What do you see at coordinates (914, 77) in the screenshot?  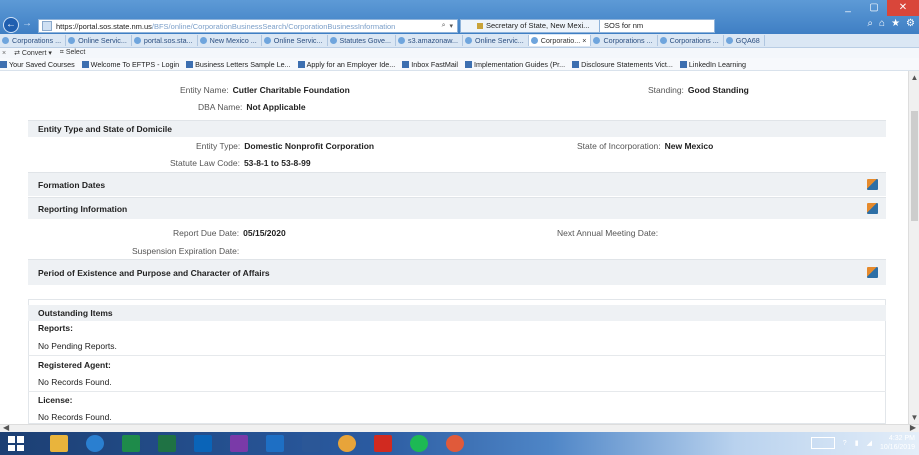 I see `scroll-up-arrow: ▲` at bounding box center [914, 77].